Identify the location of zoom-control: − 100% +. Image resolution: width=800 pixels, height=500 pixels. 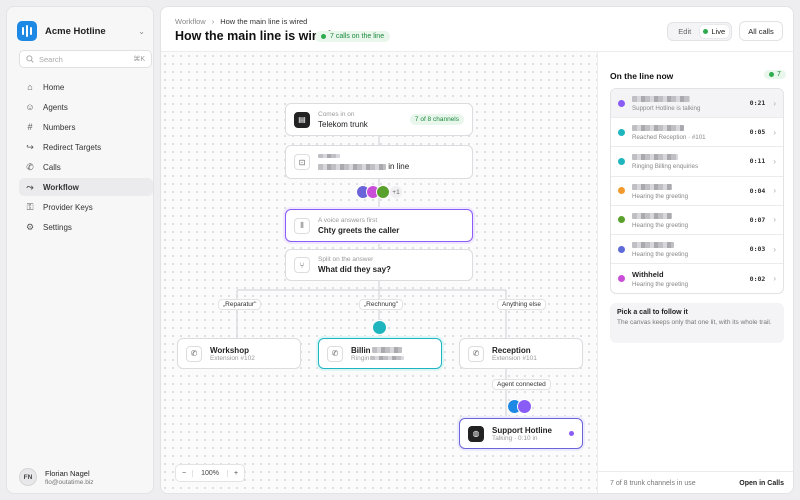
(210, 473).